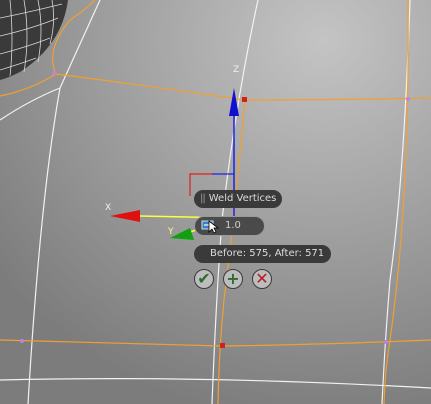 The width and height of the screenshot is (431, 404). Describe the element at coordinates (214, 227) in the screenshot. I see `mouse-cursor-icon` at that location.